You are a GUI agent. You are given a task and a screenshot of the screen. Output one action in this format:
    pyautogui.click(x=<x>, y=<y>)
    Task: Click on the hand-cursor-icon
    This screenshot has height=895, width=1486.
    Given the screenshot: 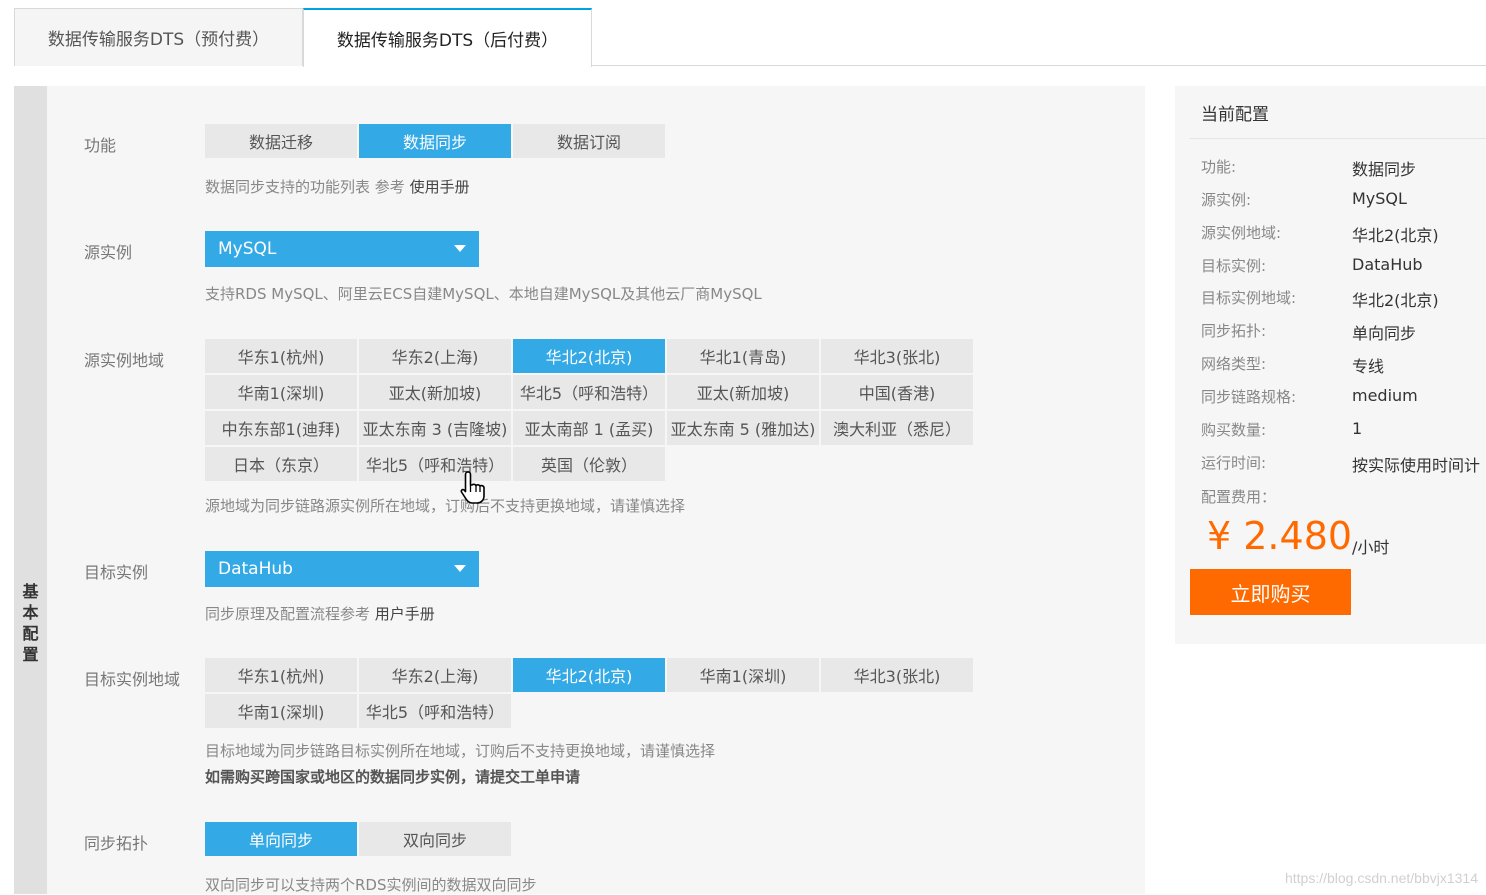 What is the action you would take?
    pyautogui.click(x=472, y=487)
    